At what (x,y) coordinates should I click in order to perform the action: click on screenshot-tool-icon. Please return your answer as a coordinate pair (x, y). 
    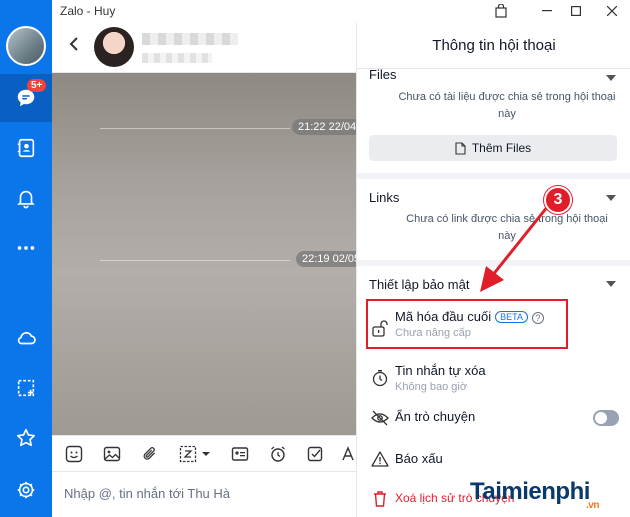
    Looking at the image, I should click on (196, 454).